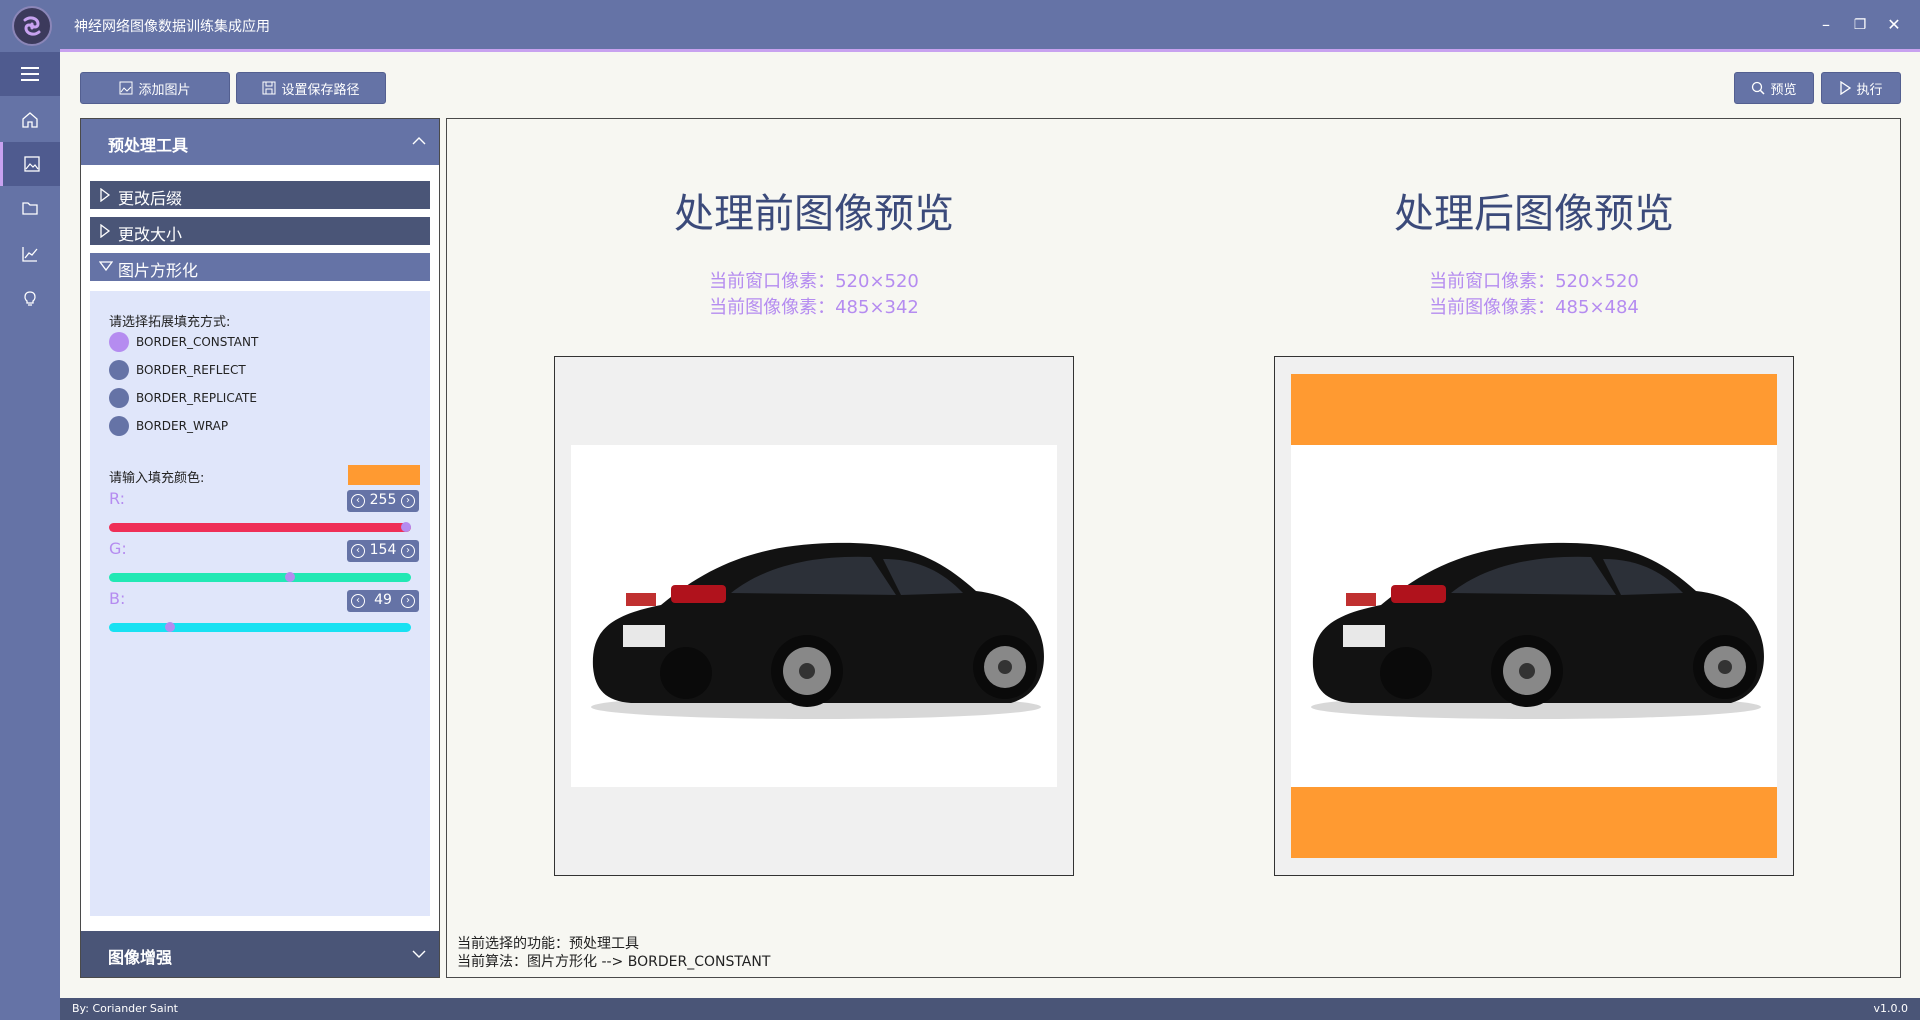 This screenshot has width=1920, height=1020. What do you see at coordinates (191, 370) in the screenshot?
I see `radio-label: BORDER_REFLECT` at bounding box center [191, 370].